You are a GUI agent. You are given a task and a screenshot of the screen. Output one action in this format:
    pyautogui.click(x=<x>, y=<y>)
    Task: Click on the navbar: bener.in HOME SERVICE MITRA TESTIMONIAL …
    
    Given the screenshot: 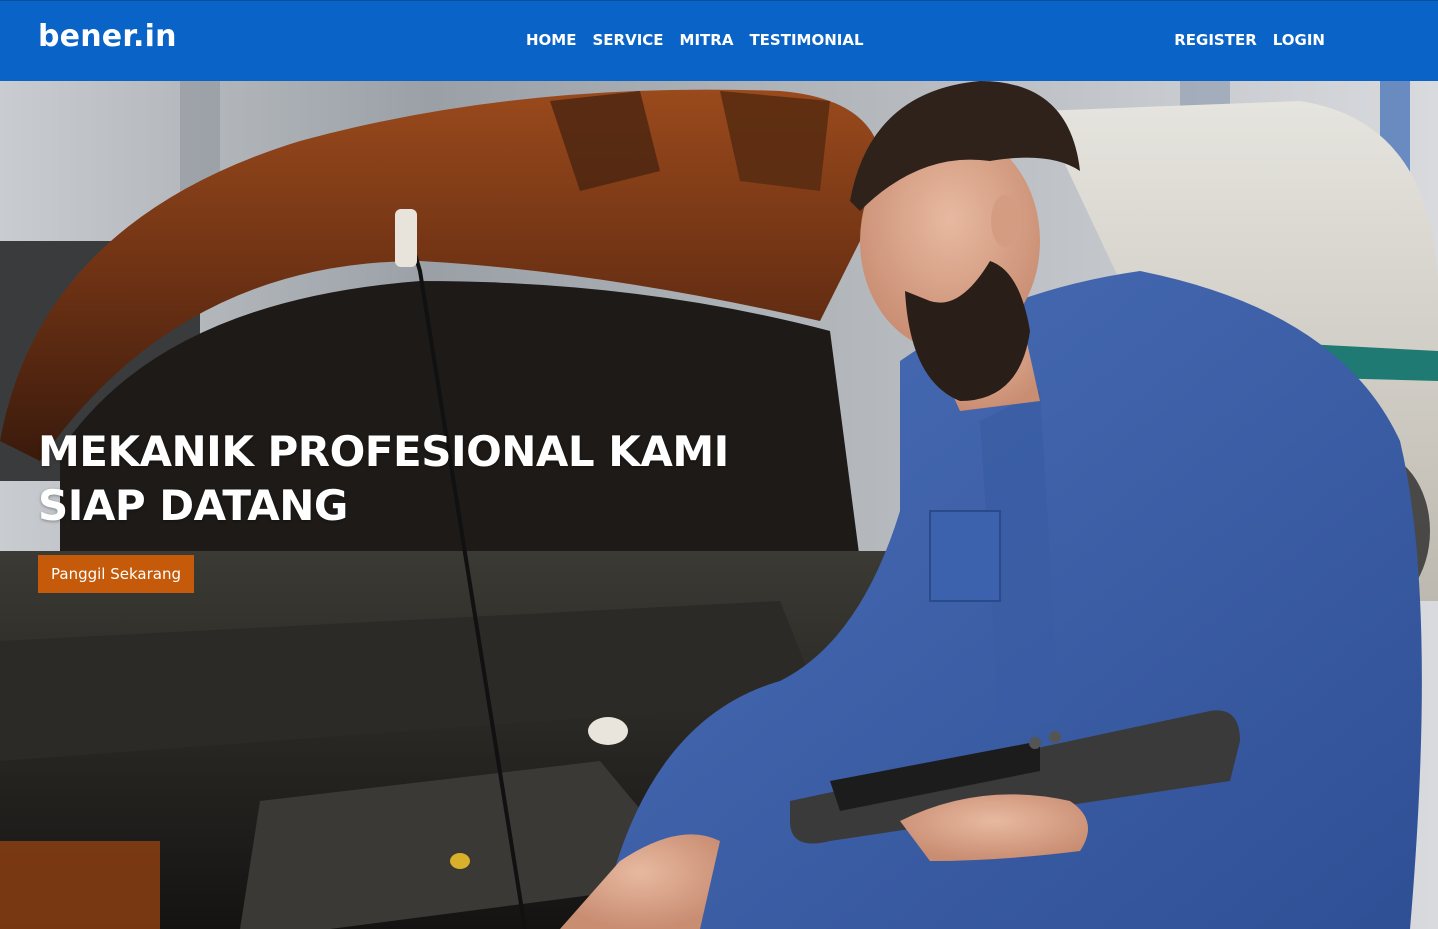 What is the action you would take?
    pyautogui.click(x=719, y=40)
    